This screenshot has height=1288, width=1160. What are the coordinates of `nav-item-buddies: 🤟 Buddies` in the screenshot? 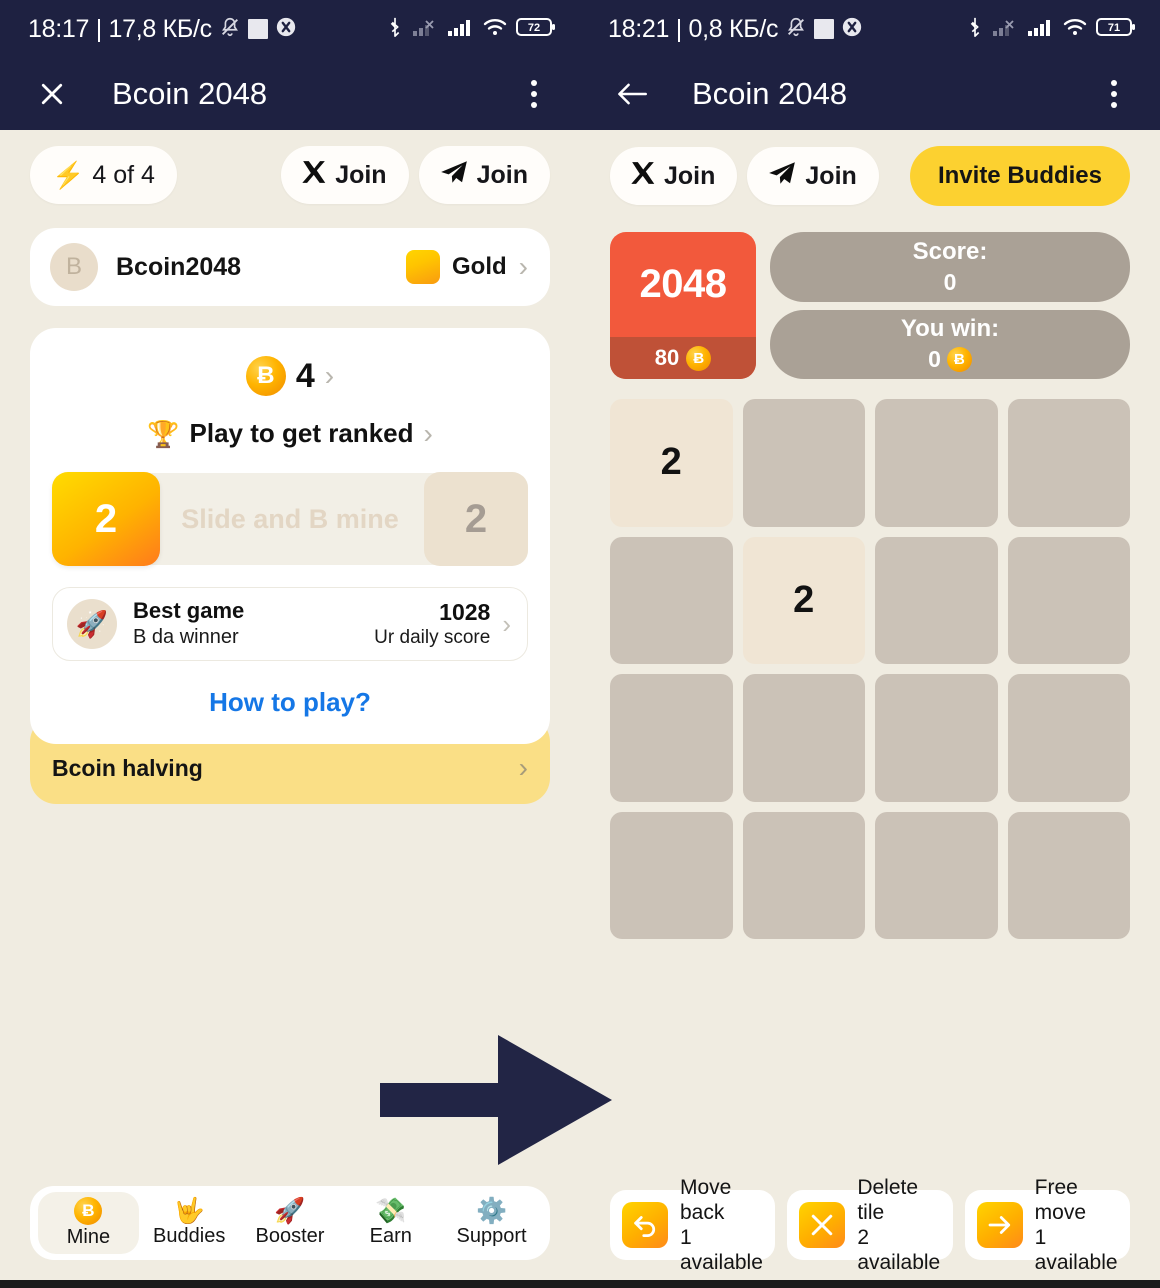 It's located at (189, 1223).